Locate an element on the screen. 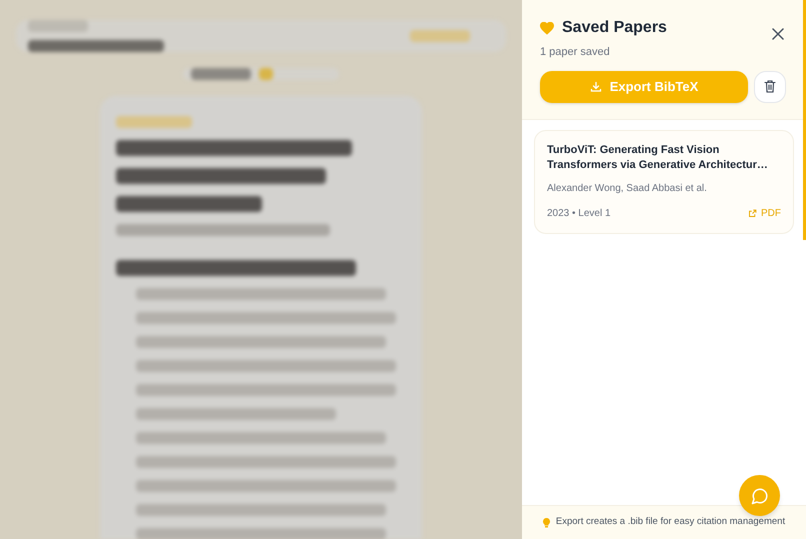 The width and height of the screenshot is (806, 539). trash-icon is located at coordinates (770, 86).